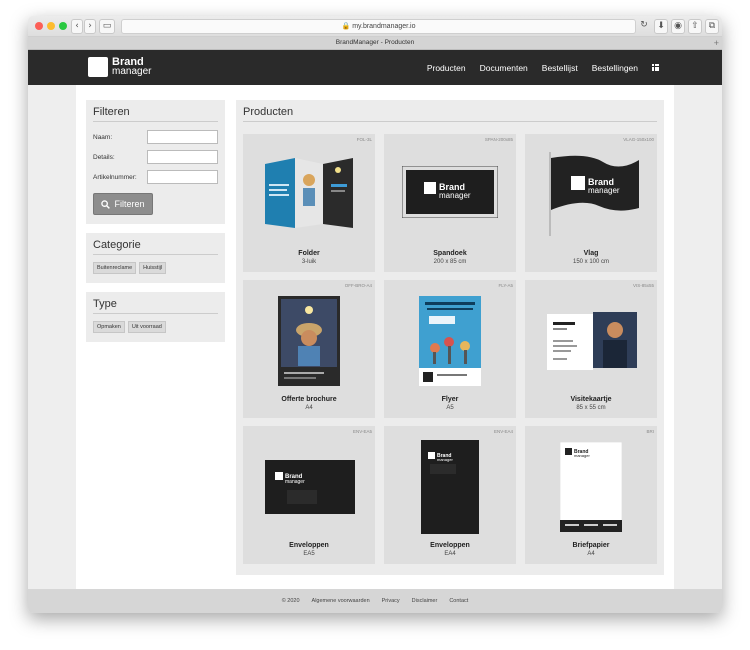 The image size is (750, 650). I want to click on filter-button: Filteren, so click(123, 204).